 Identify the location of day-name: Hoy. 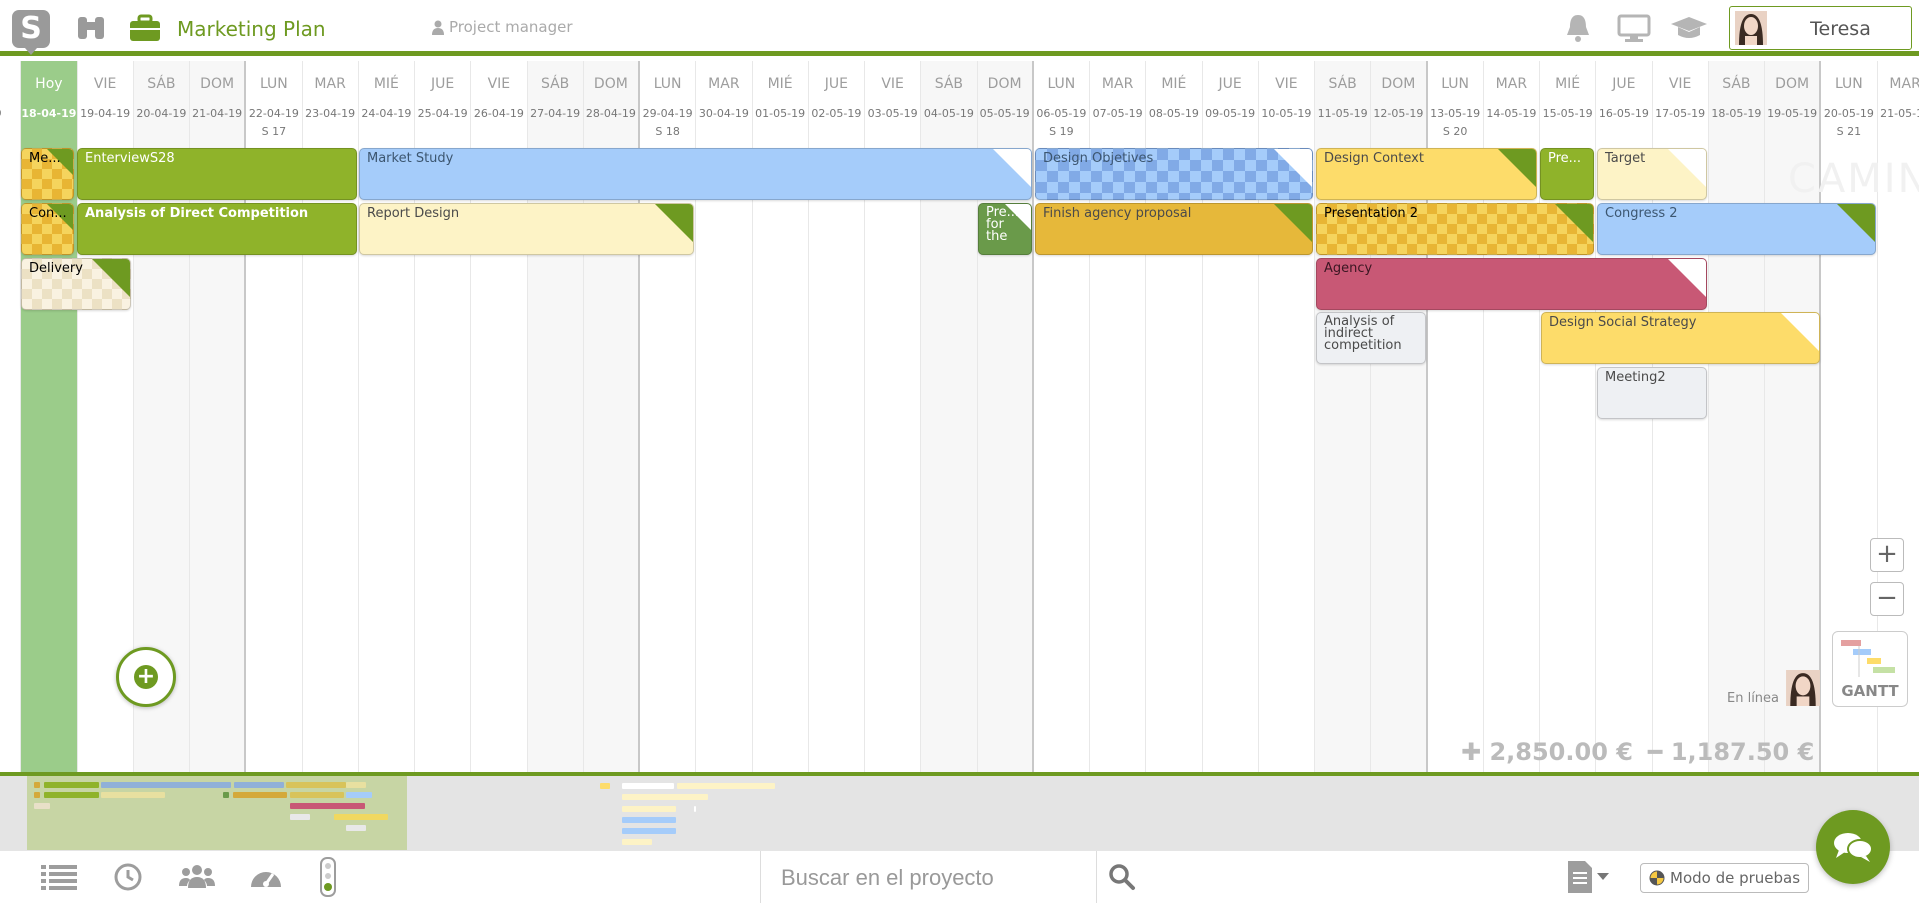
(49, 84).